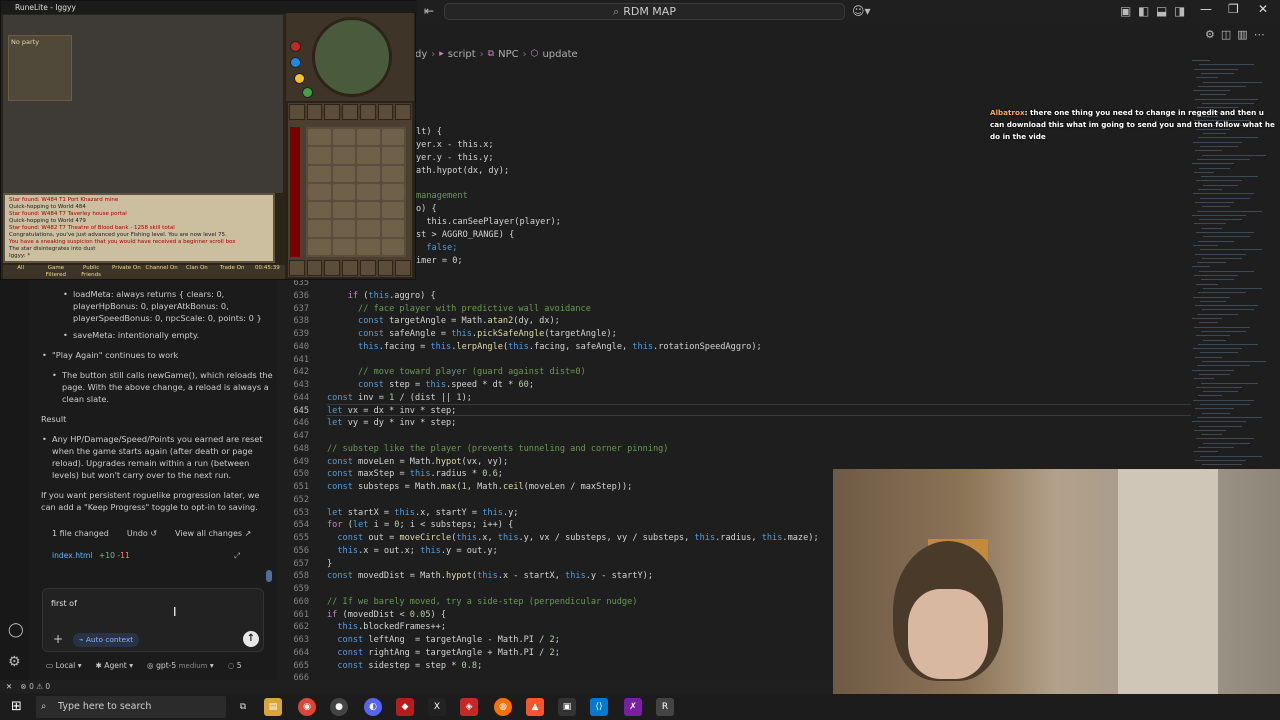 The height and width of the screenshot is (720, 1280). I want to click on minimize-icon: —, so click(1206, 9).